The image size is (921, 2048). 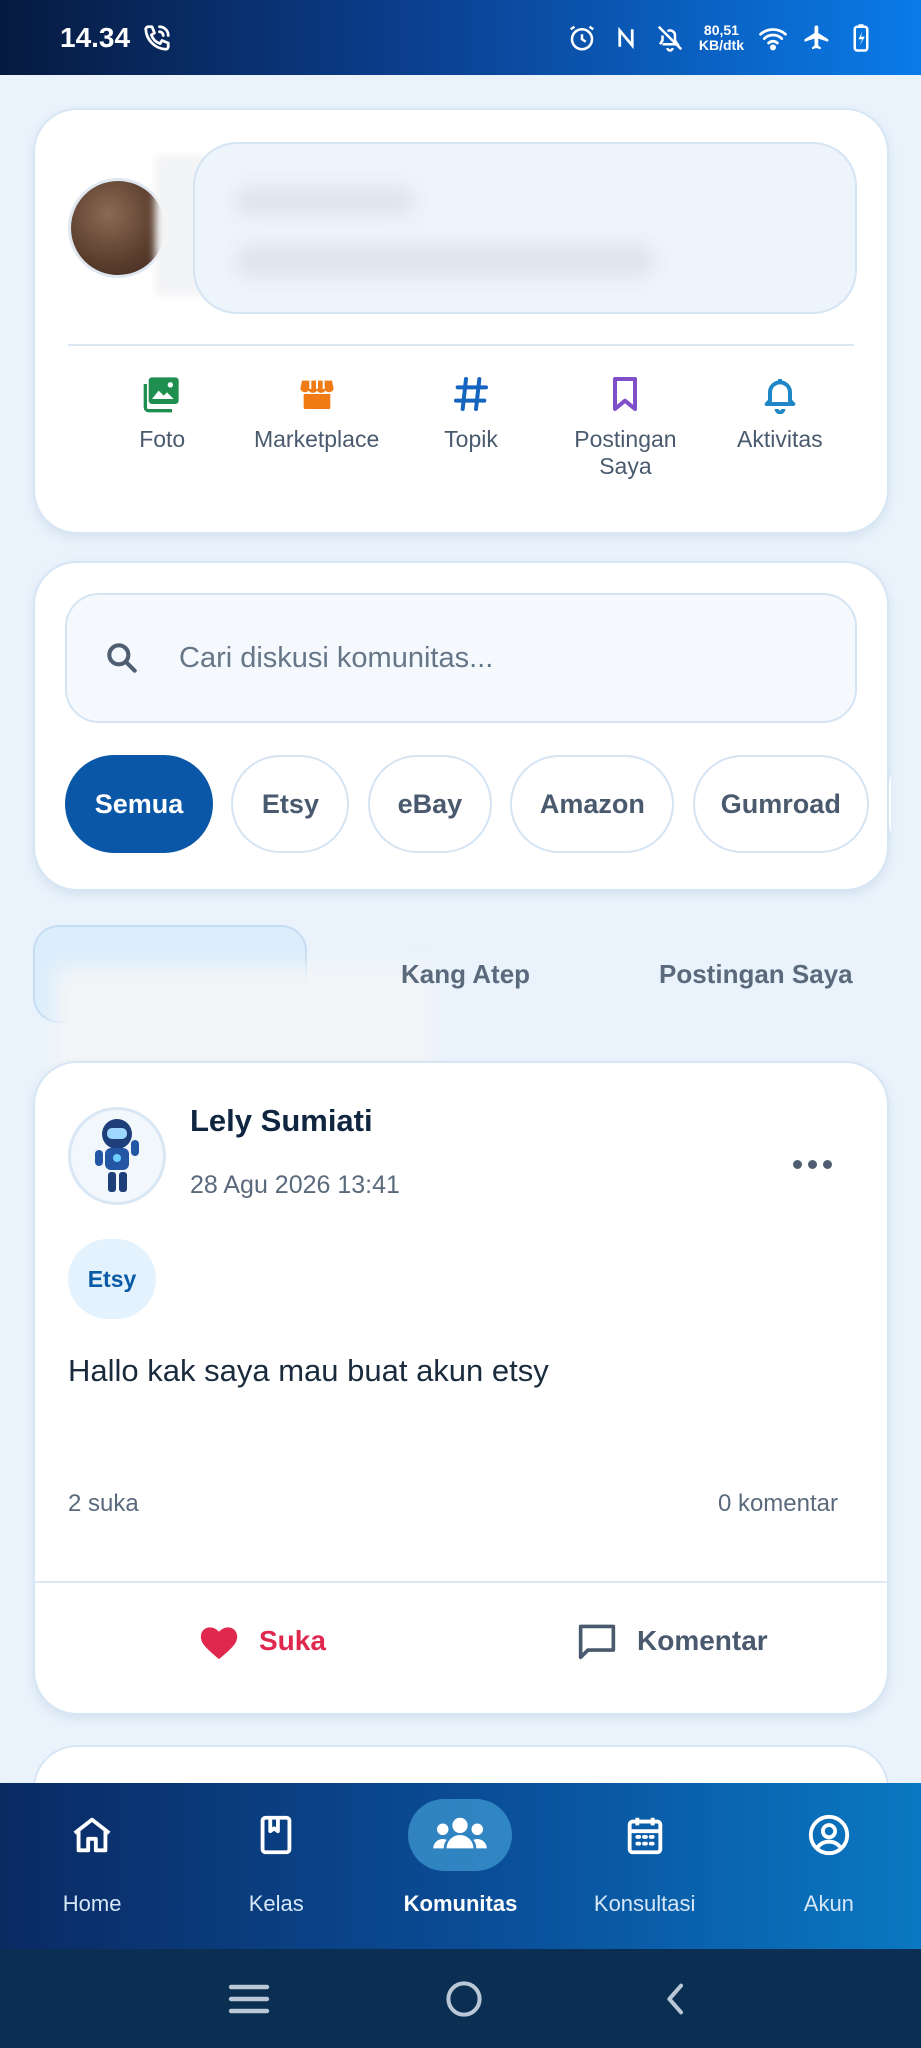 What do you see at coordinates (829, 1835) in the screenshot?
I see `user-circle-icon` at bounding box center [829, 1835].